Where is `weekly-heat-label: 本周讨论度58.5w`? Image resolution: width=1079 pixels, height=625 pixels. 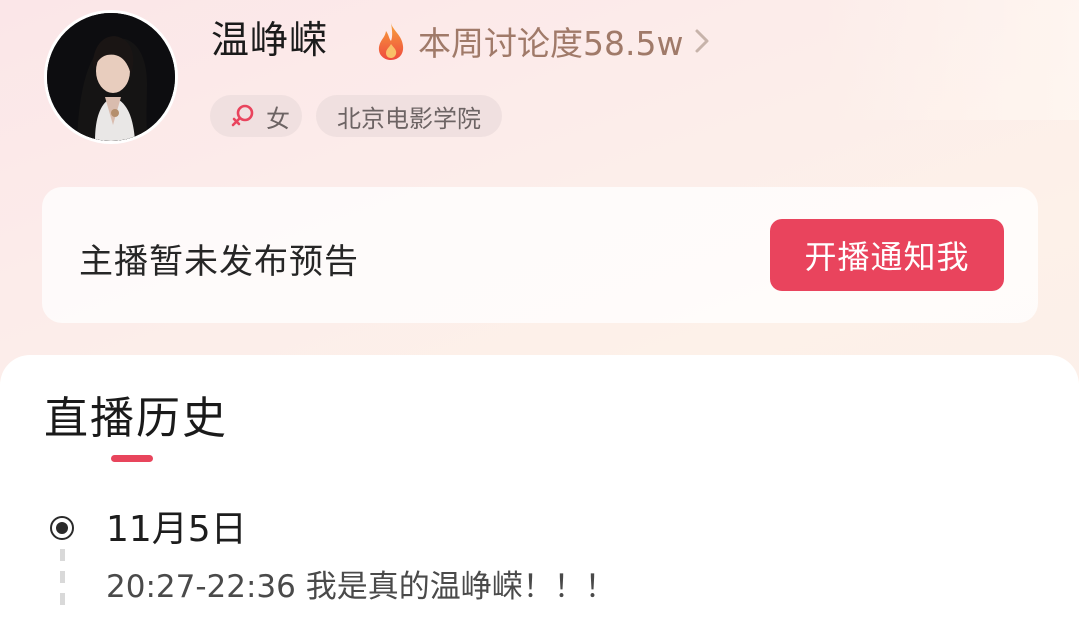 weekly-heat-label: 本周讨论度58.5w is located at coordinates (551, 43).